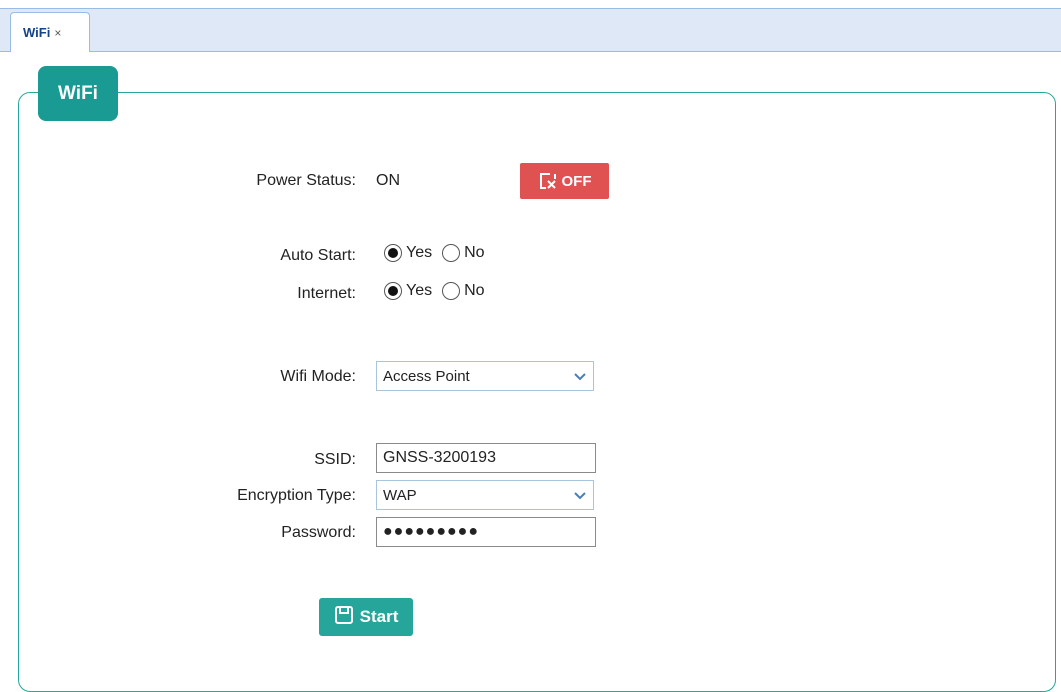 The width and height of the screenshot is (1061, 692). Describe the element at coordinates (576, 181) in the screenshot. I see `power-off-label: OFF` at that location.